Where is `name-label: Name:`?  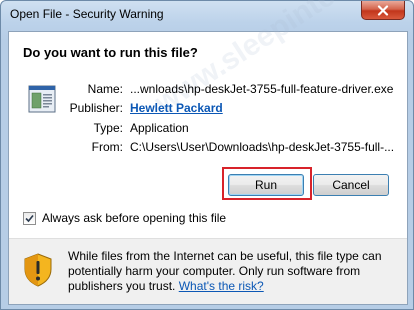
name-label: Name: is located at coordinates (105, 89).